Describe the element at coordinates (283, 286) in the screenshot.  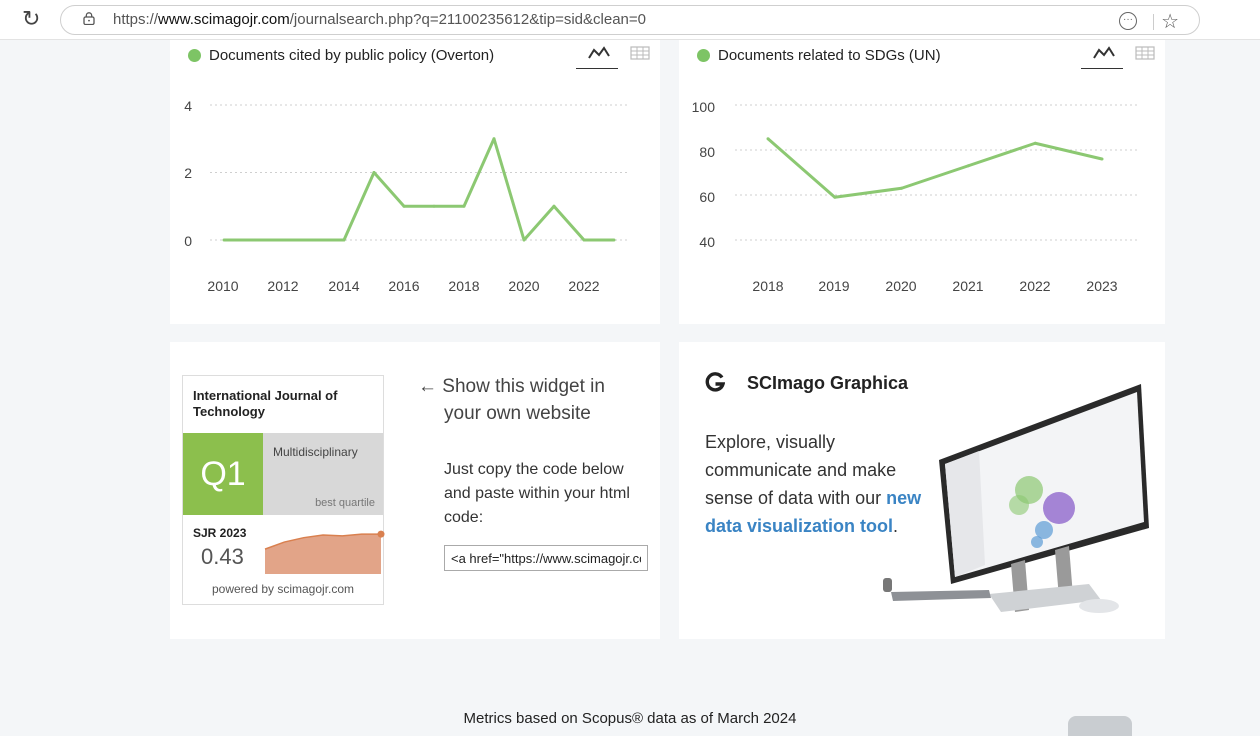
I see `x-tick-label: 2012` at that location.